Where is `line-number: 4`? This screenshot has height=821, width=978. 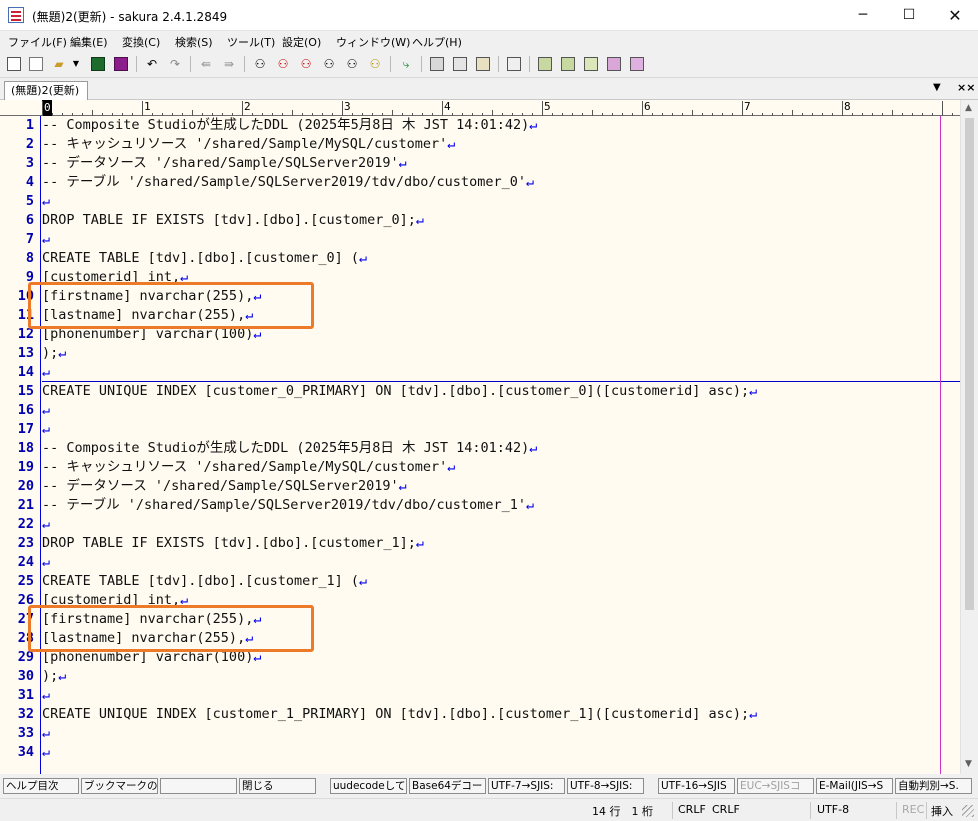
line-number: 4 is located at coordinates (17, 182).